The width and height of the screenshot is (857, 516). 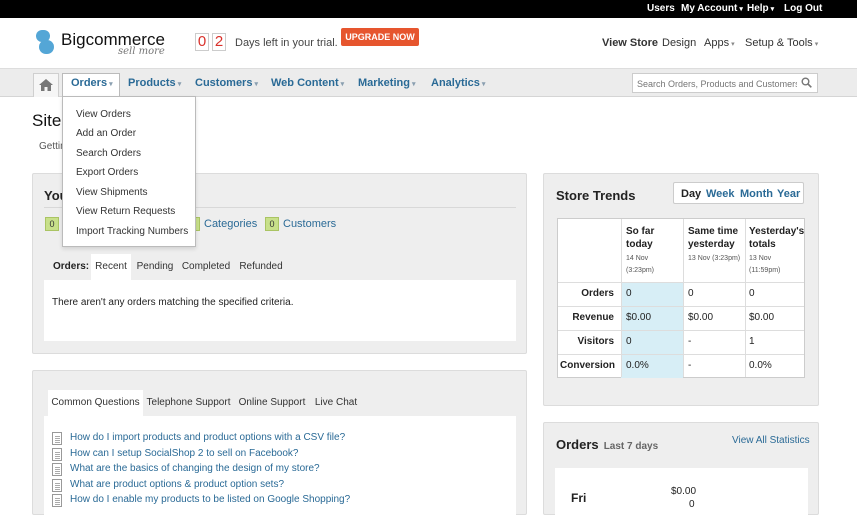 I want to click on cell-value: -, so click(x=690, y=365).